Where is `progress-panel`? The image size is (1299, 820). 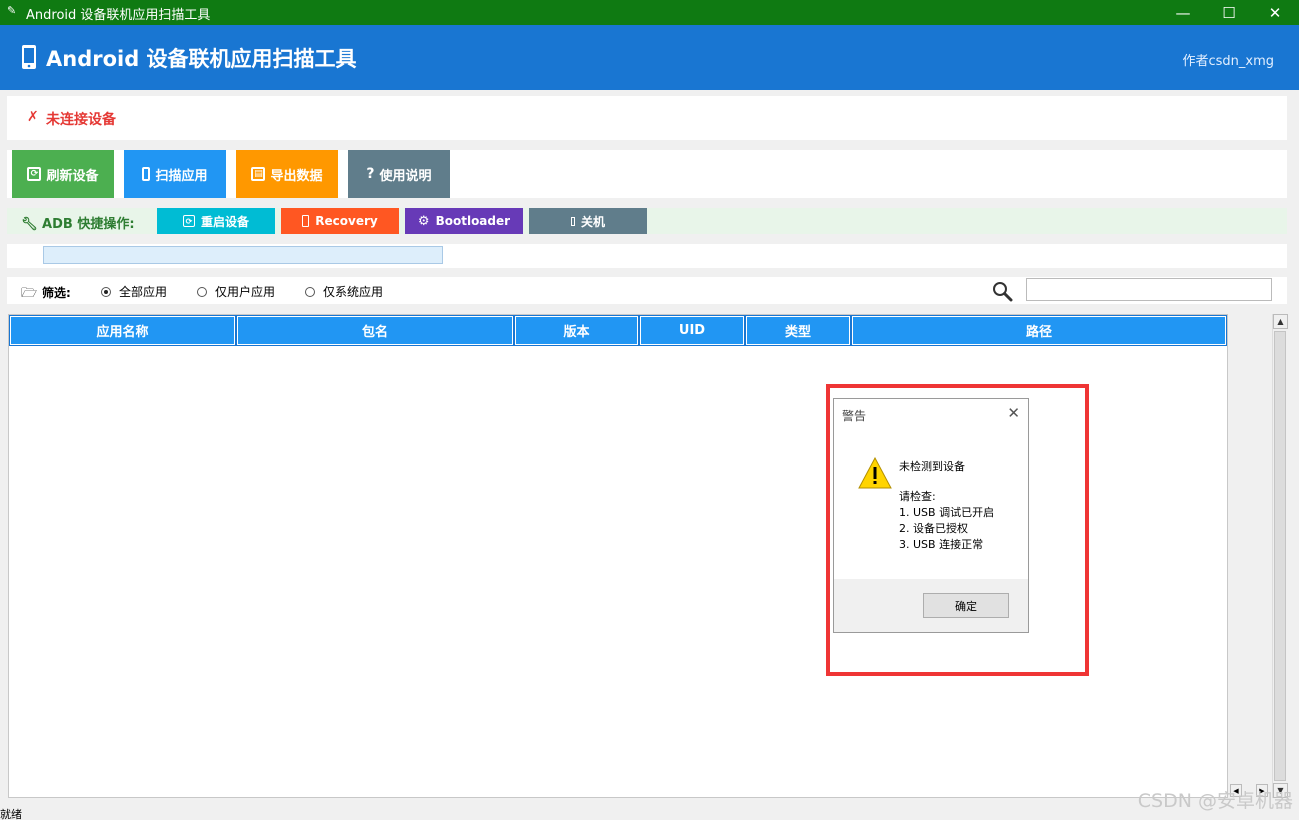
progress-panel is located at coordinates (647, 256).